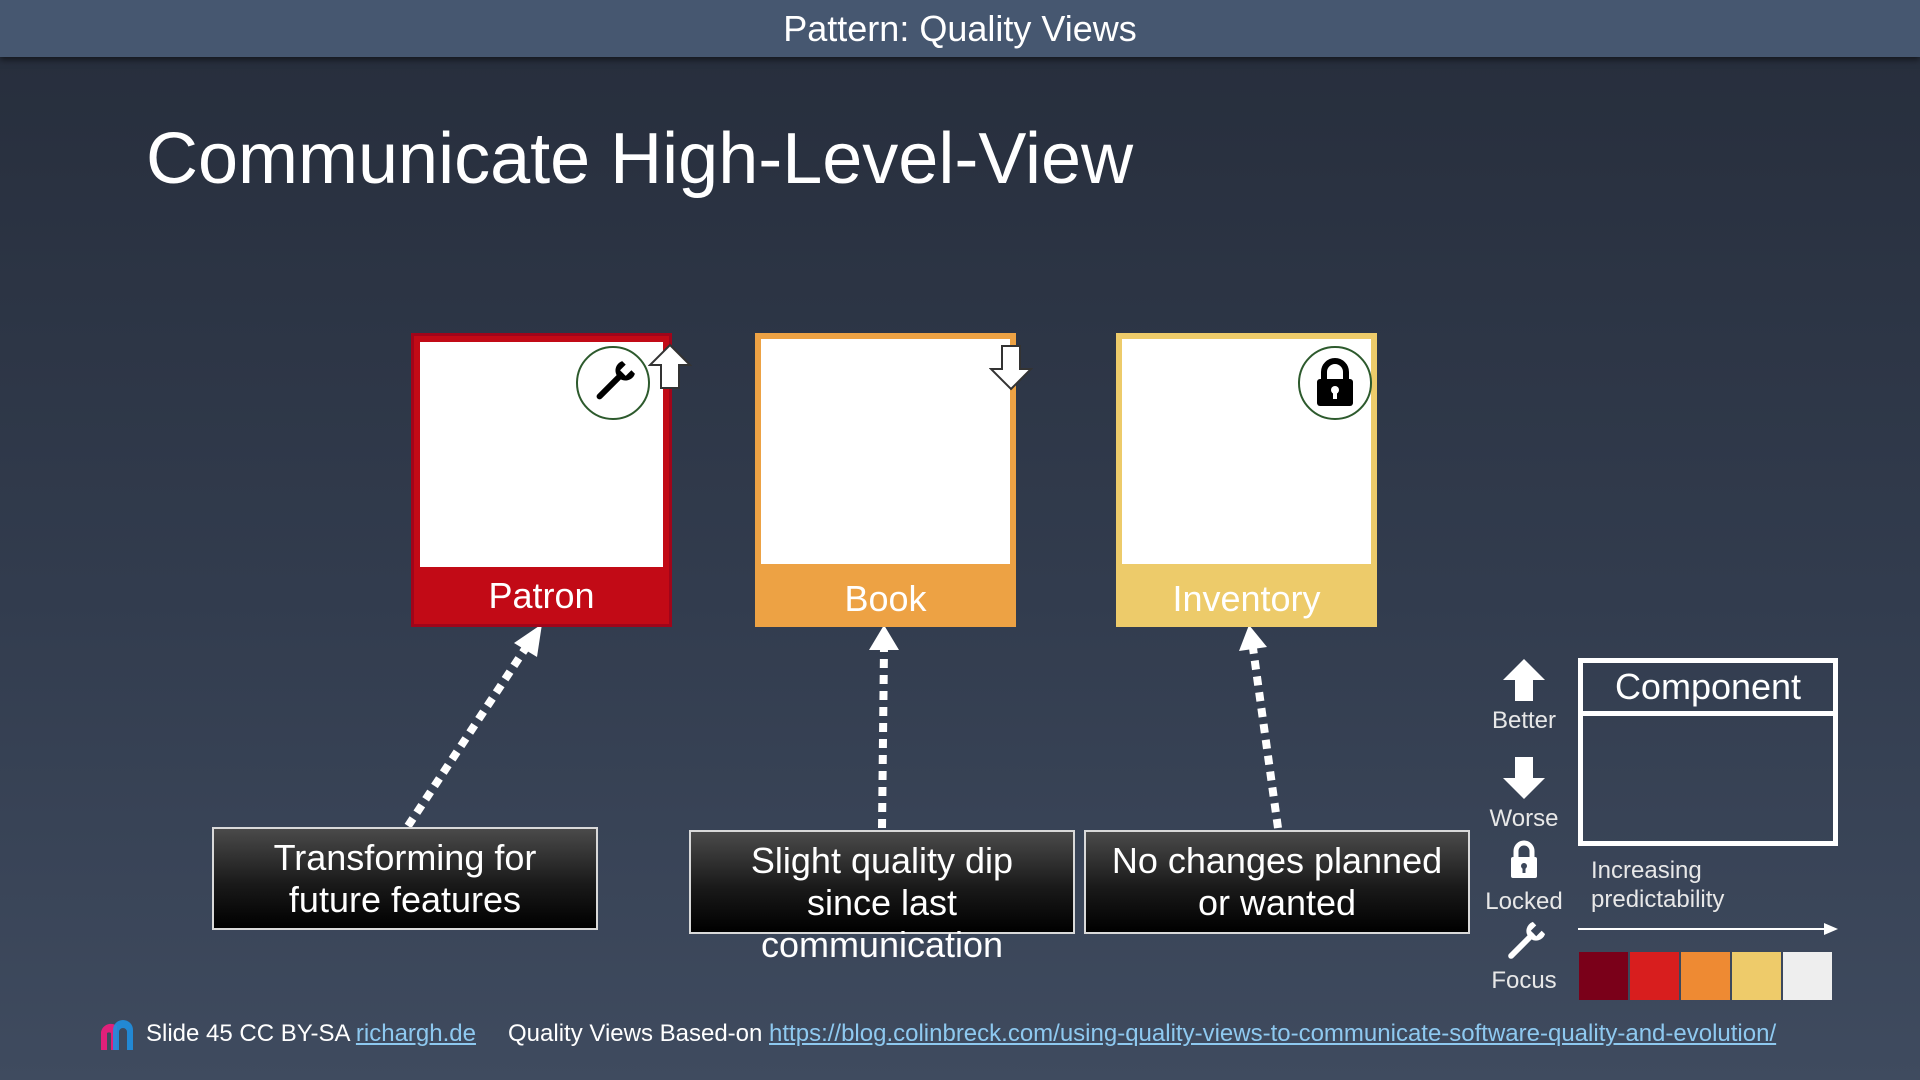 This screenshot has height=1080, width=1920. I want to click on wrench-legend-icon, so click(1527, 940).